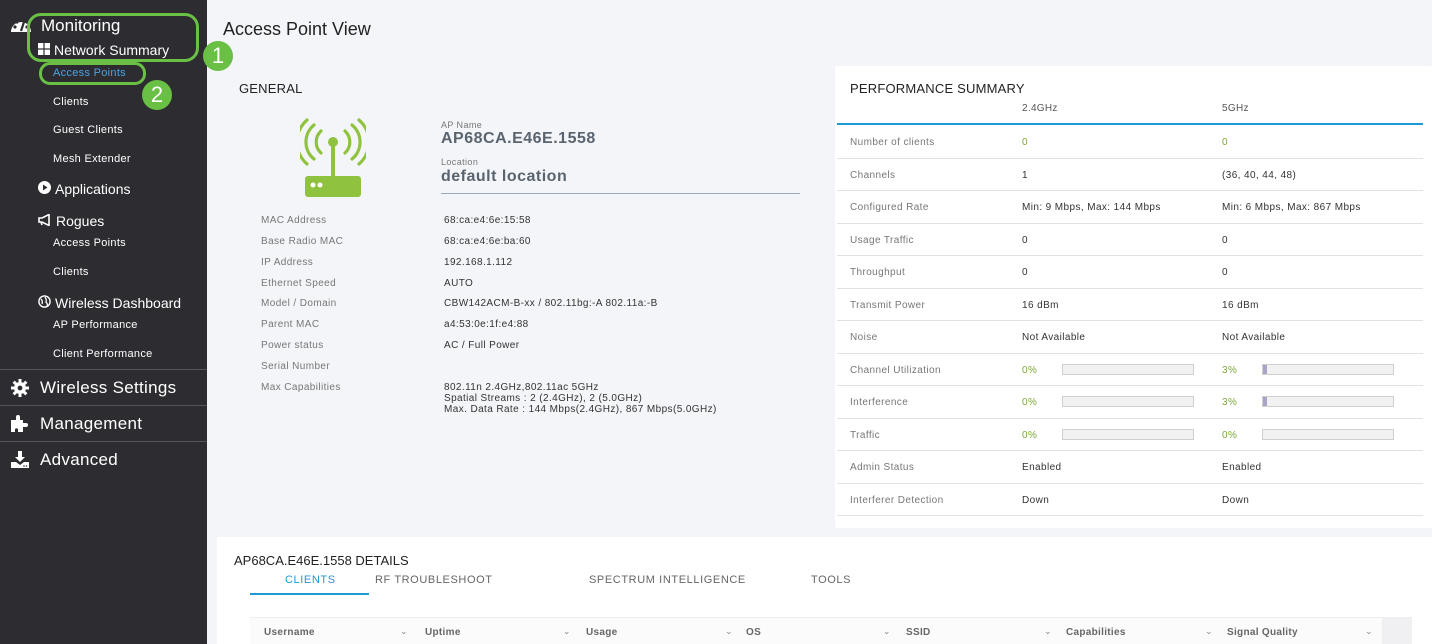 The image size is (1432, 644). Describe the element at coordinates (1130, 124) in the screenshot. I see `header-divider` at that location.